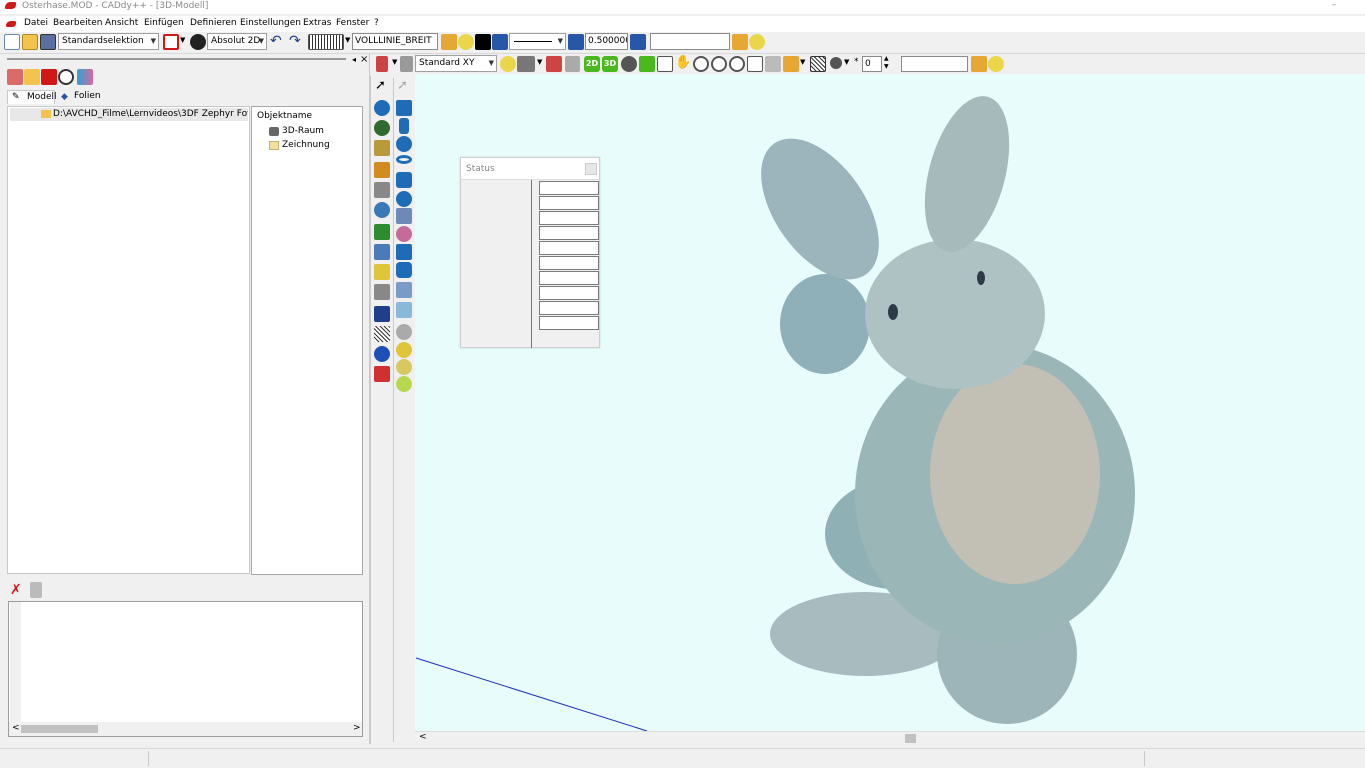 This screenshot has height=768, width=1365. Describe the element at coordinates (382, 354) in the screenshot. I see `info-icon` at that location.